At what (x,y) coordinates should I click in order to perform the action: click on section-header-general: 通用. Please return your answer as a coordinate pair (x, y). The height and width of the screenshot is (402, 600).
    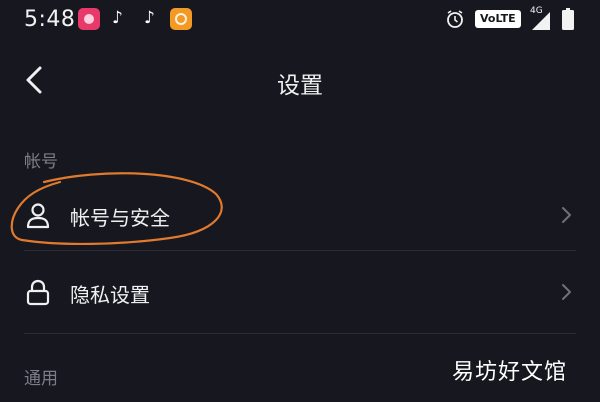
    Looking at the image, I should click on (41, 379).